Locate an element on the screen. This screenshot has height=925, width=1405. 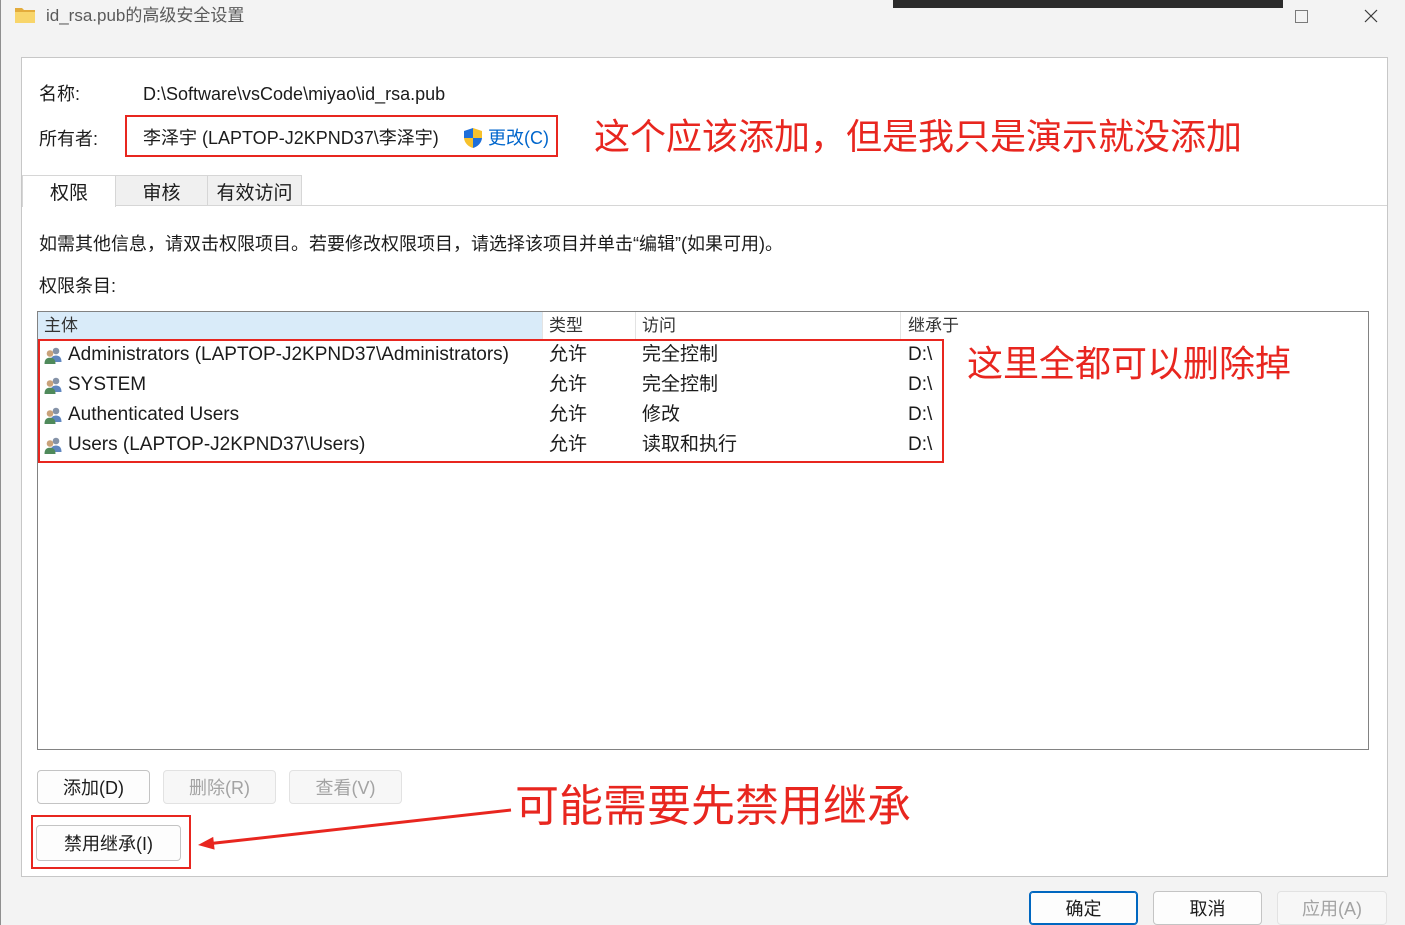
tab-label: 权限 is located at coordinates (68, 193).